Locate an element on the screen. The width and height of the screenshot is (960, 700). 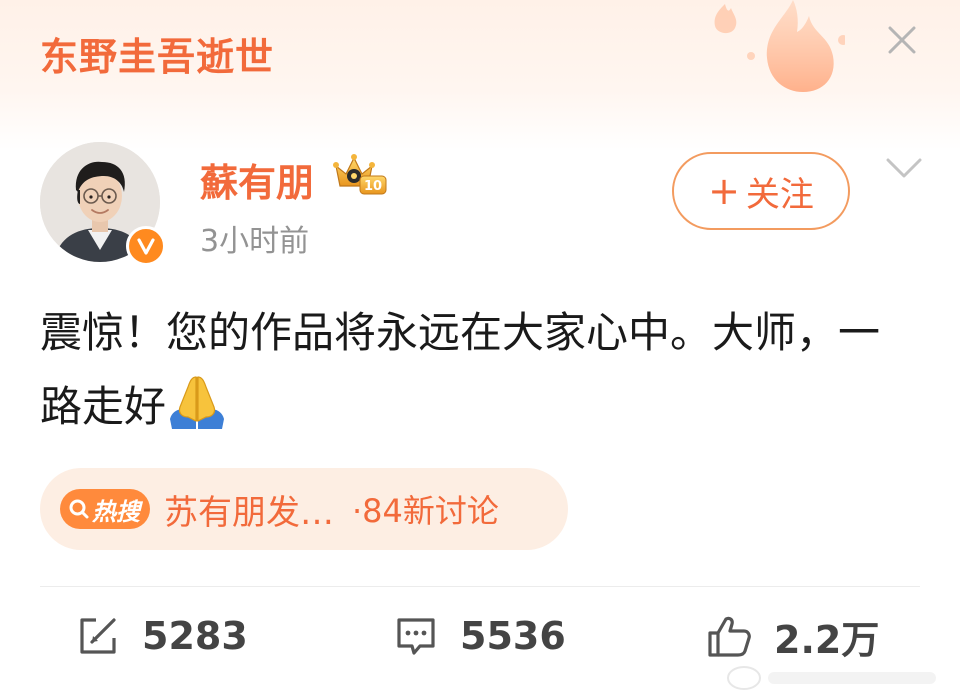
repost-button: 5283 is located at coordinates (162, 636).